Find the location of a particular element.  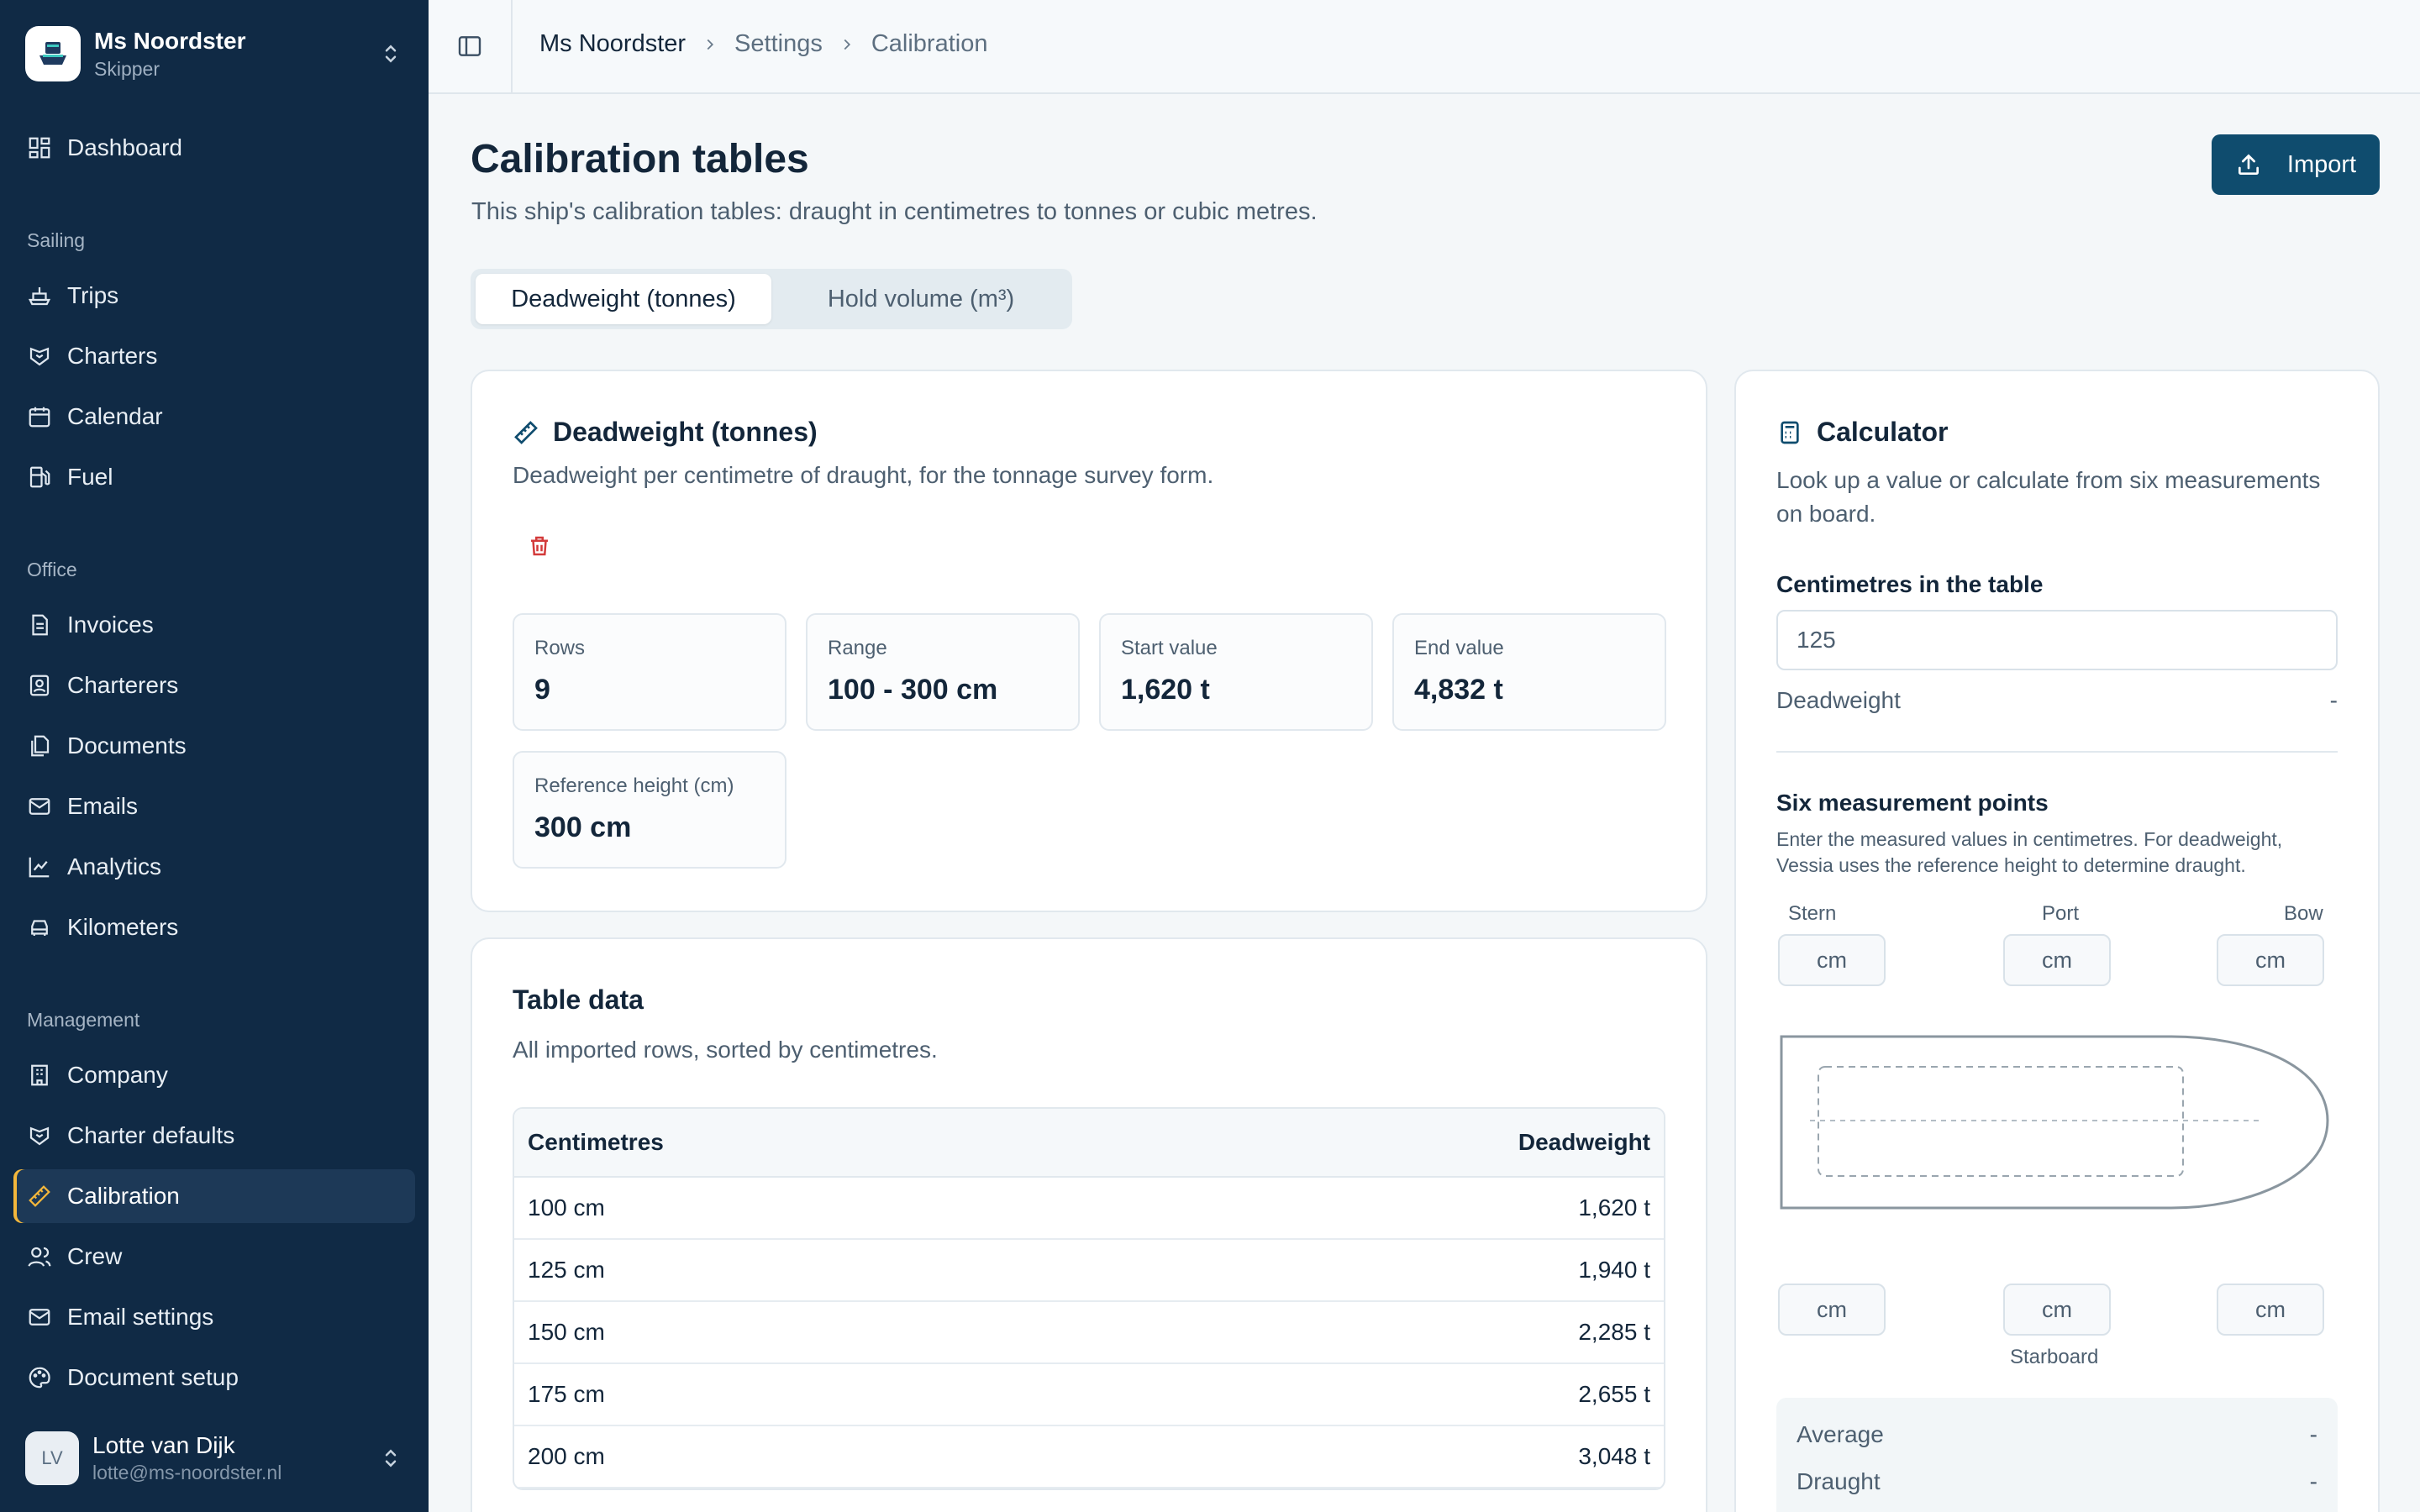

calculator-icon is located at coordinates (1790, 432).